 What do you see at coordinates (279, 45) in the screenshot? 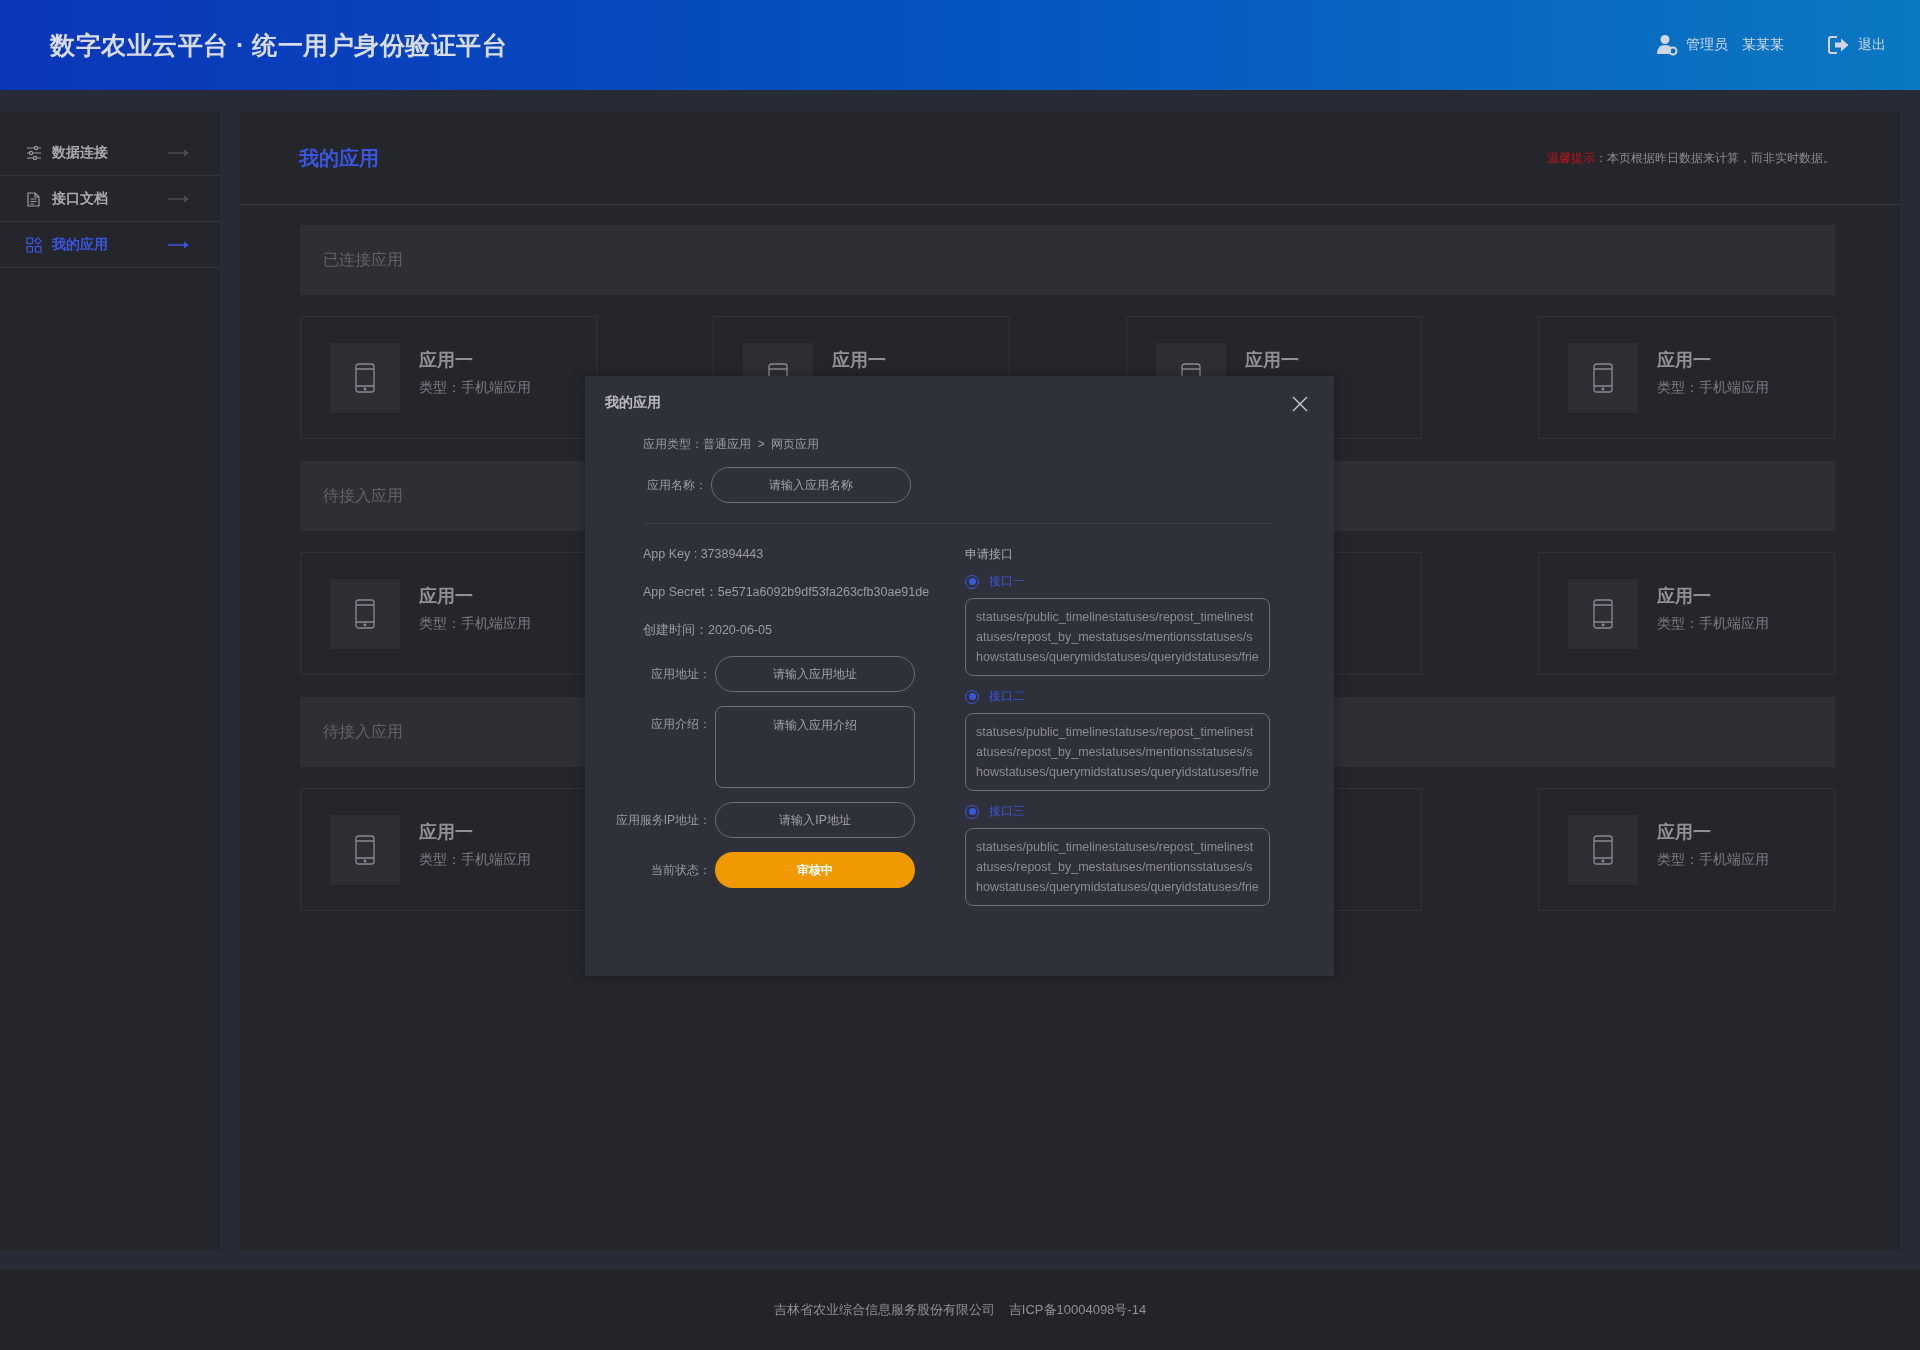
I see `site-title: 数字农业云平台 · 统一用户身份验证平台` at bounding box center [279, 45].